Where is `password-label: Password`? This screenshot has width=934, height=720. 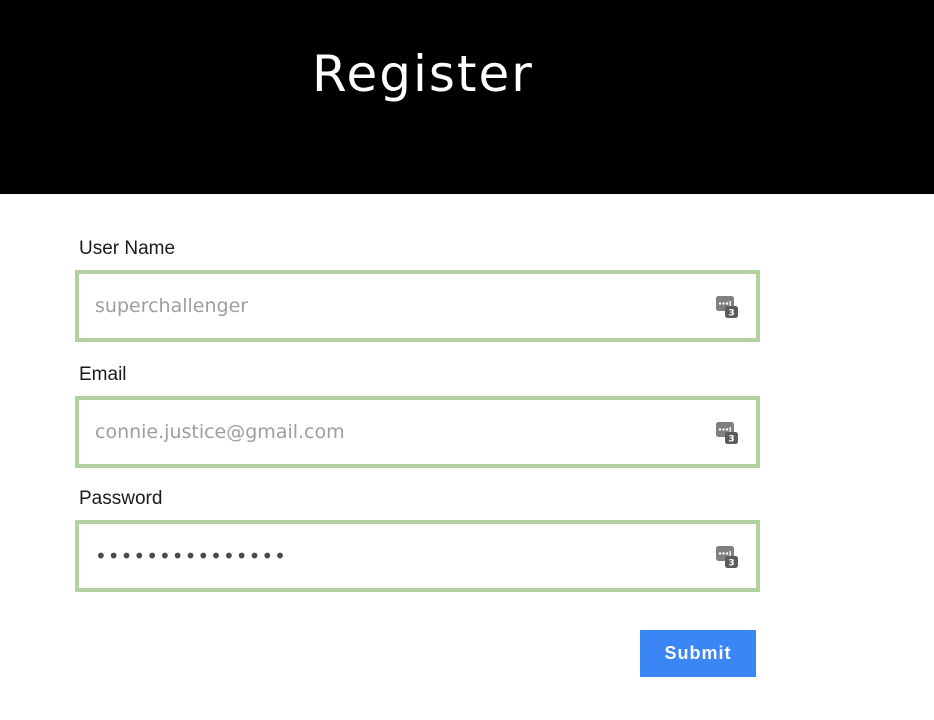 password-label: Password is located at coordinates (121, 498).